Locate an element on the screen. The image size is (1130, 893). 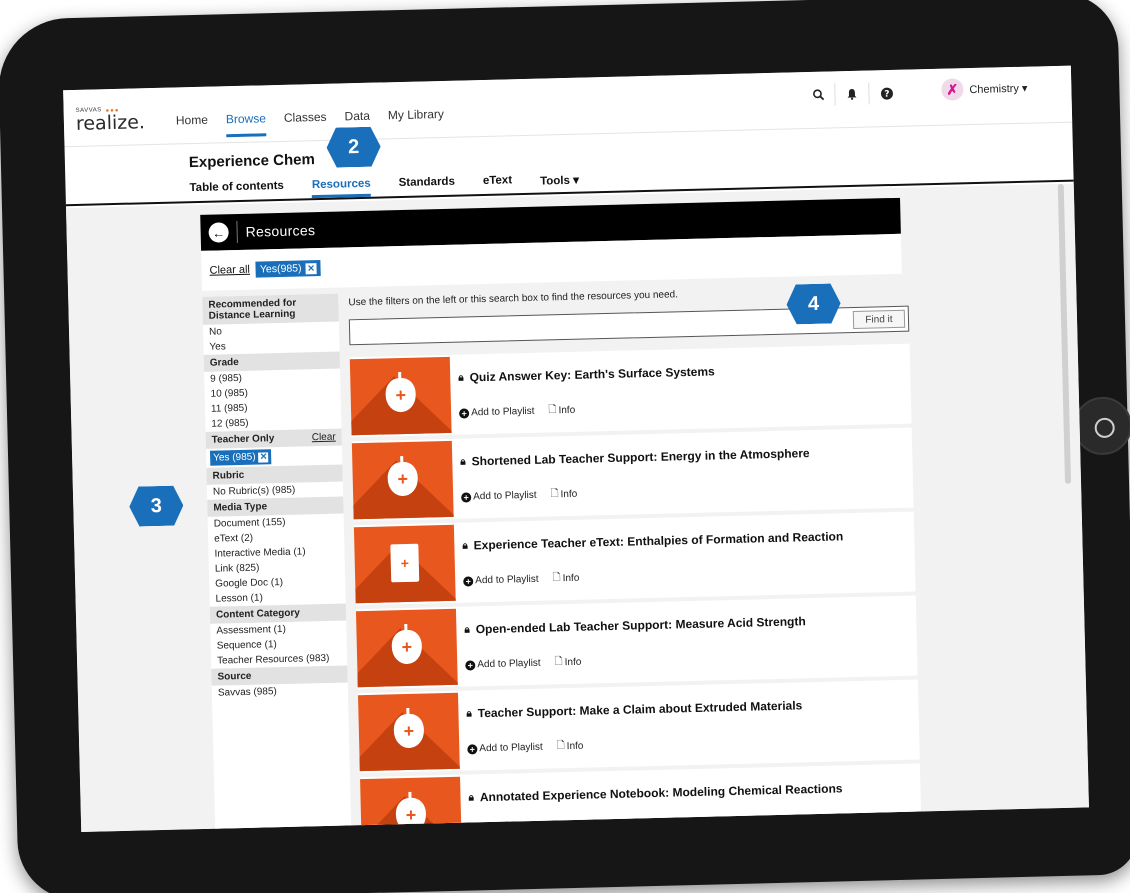
applied-filter-chip: Yes(985) ✕ is located at coordinates (288, 268).